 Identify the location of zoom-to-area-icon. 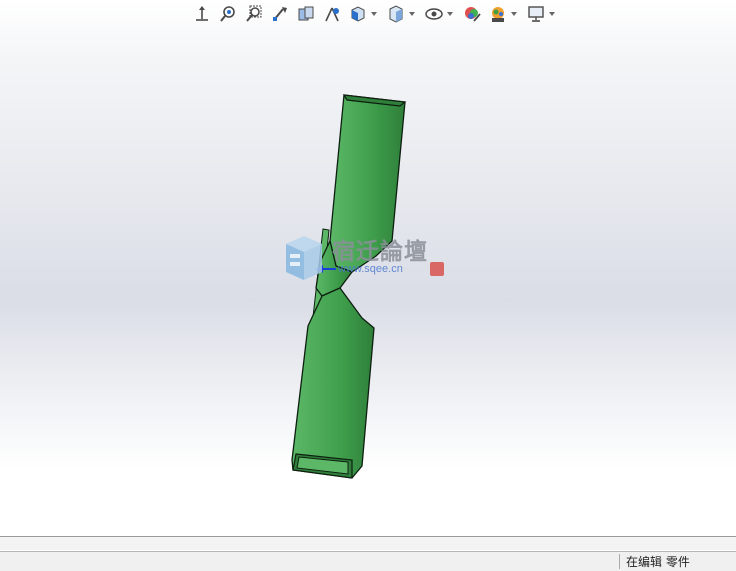
(254, 13).